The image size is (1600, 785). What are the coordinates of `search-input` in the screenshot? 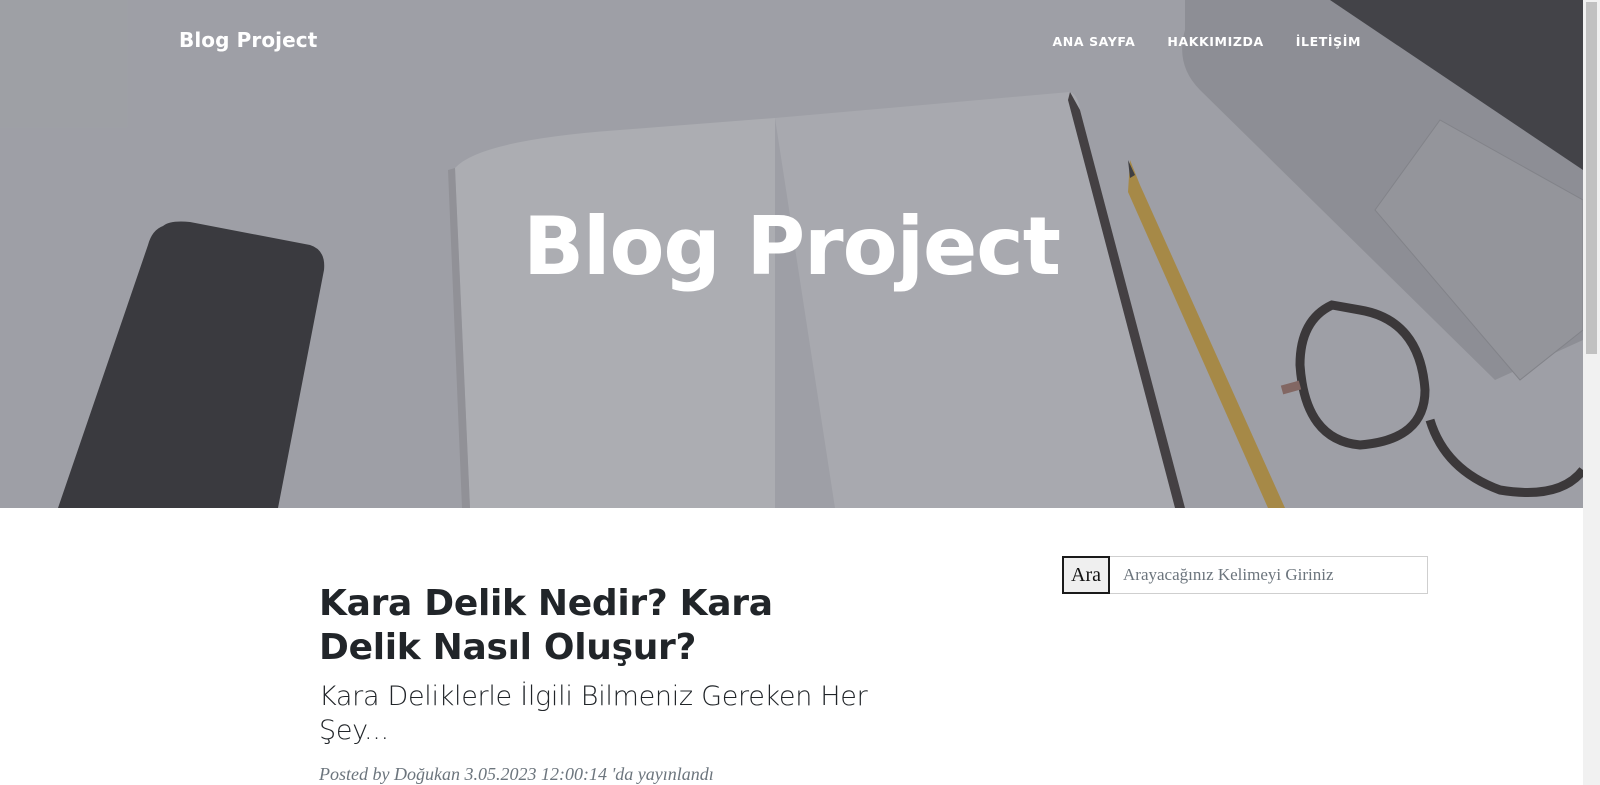 It's located at (1268, 575).